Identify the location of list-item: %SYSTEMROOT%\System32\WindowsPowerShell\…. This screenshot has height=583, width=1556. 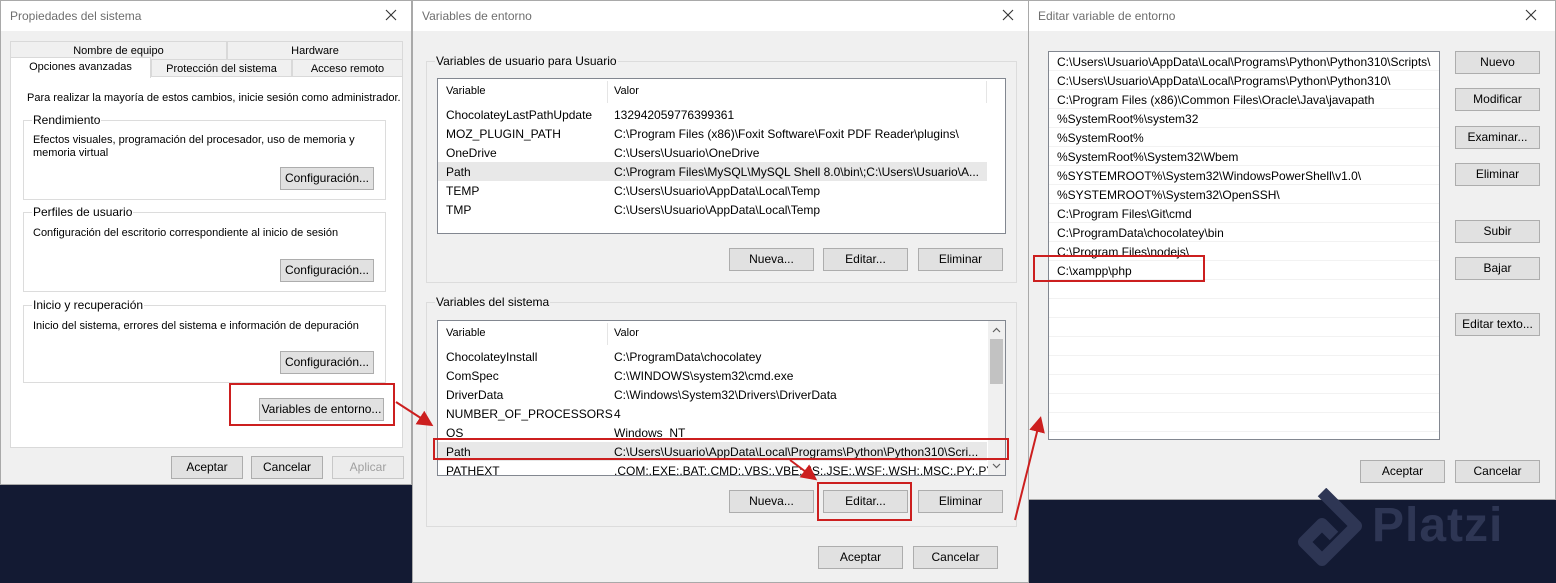
(1244, 175).